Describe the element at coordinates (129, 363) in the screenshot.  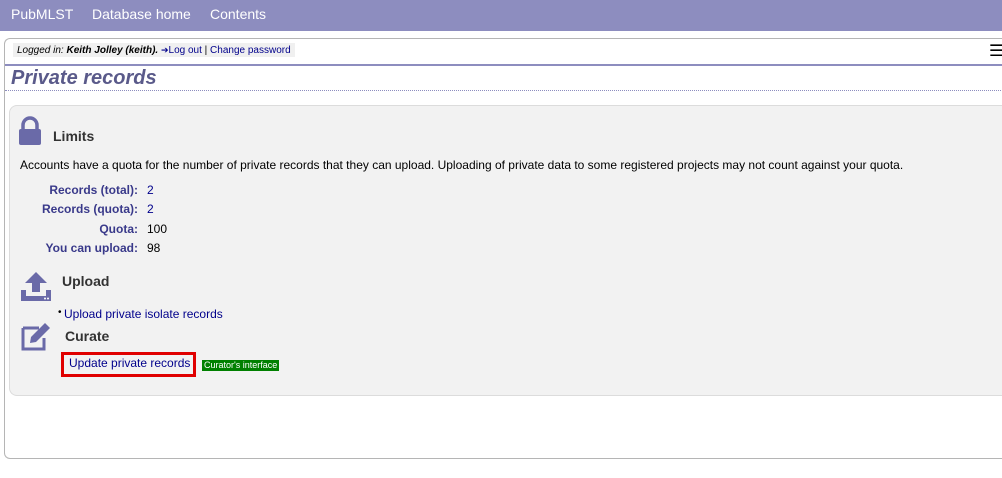
I see `update-private-records-link: Update private records` at that location.